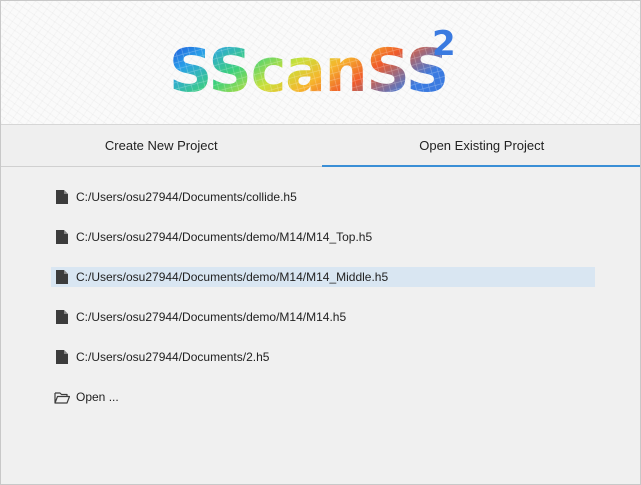  What do you see at coordinates (173, 357) in the screenshot?
I see `recent-file-path: C:/Users/osu27944/Documents/2.h5` at bounding box center [173, 357].